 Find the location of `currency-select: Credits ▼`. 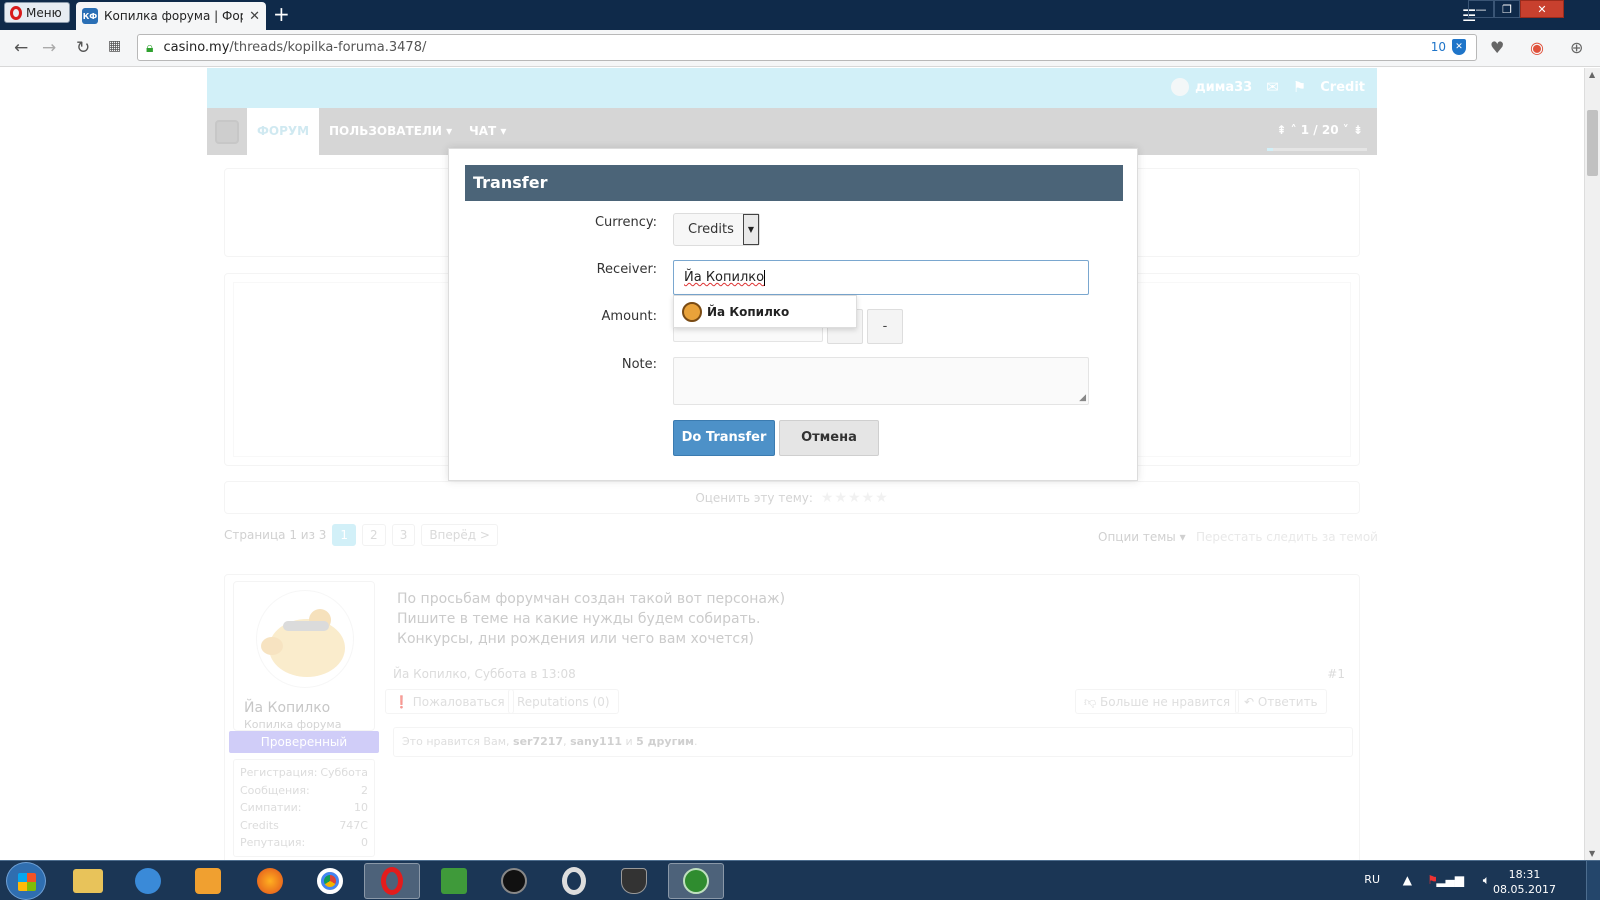

currency-select: Credits ▼ is located at coordinates (716, 229).